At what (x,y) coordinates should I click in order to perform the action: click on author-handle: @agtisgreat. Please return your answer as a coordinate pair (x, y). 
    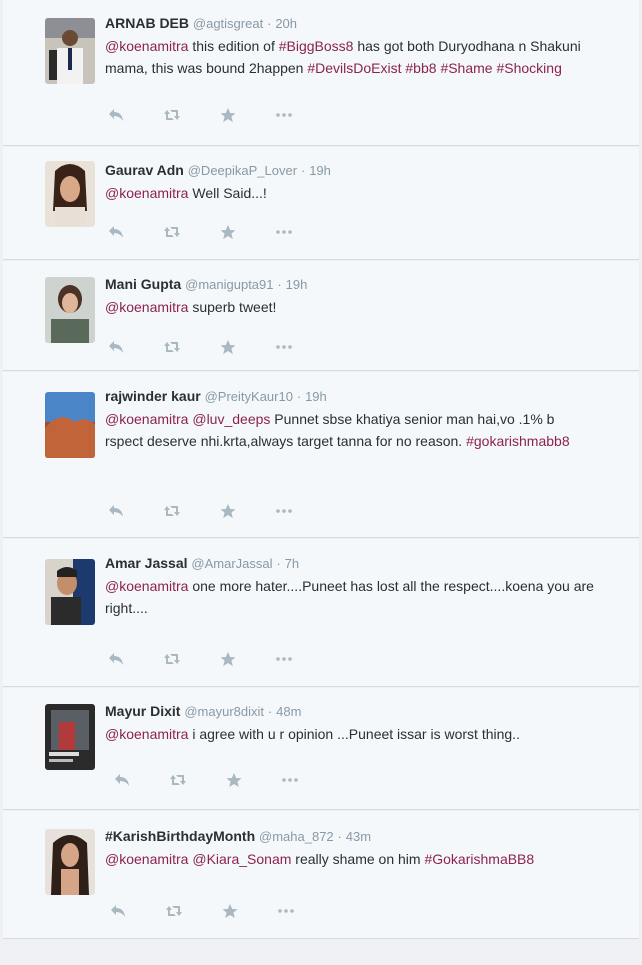
    Looking at the image, I should click on (228, 23).